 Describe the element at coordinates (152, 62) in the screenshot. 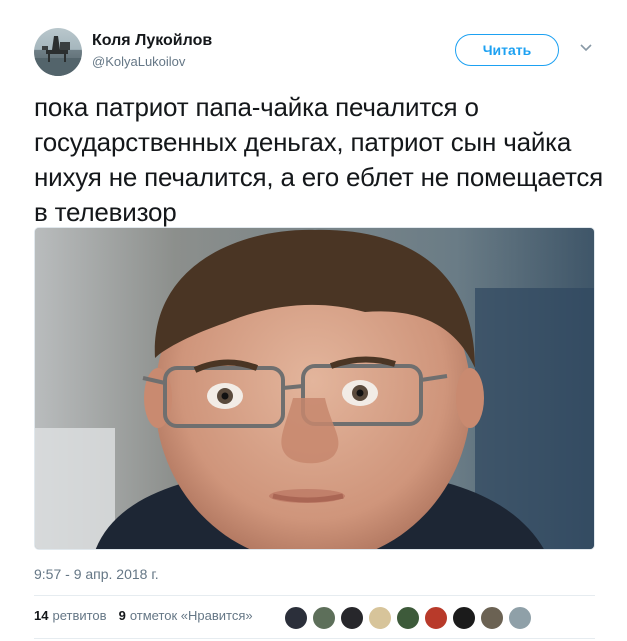

I see `author-username: @KolyaLukoilov` at that location.